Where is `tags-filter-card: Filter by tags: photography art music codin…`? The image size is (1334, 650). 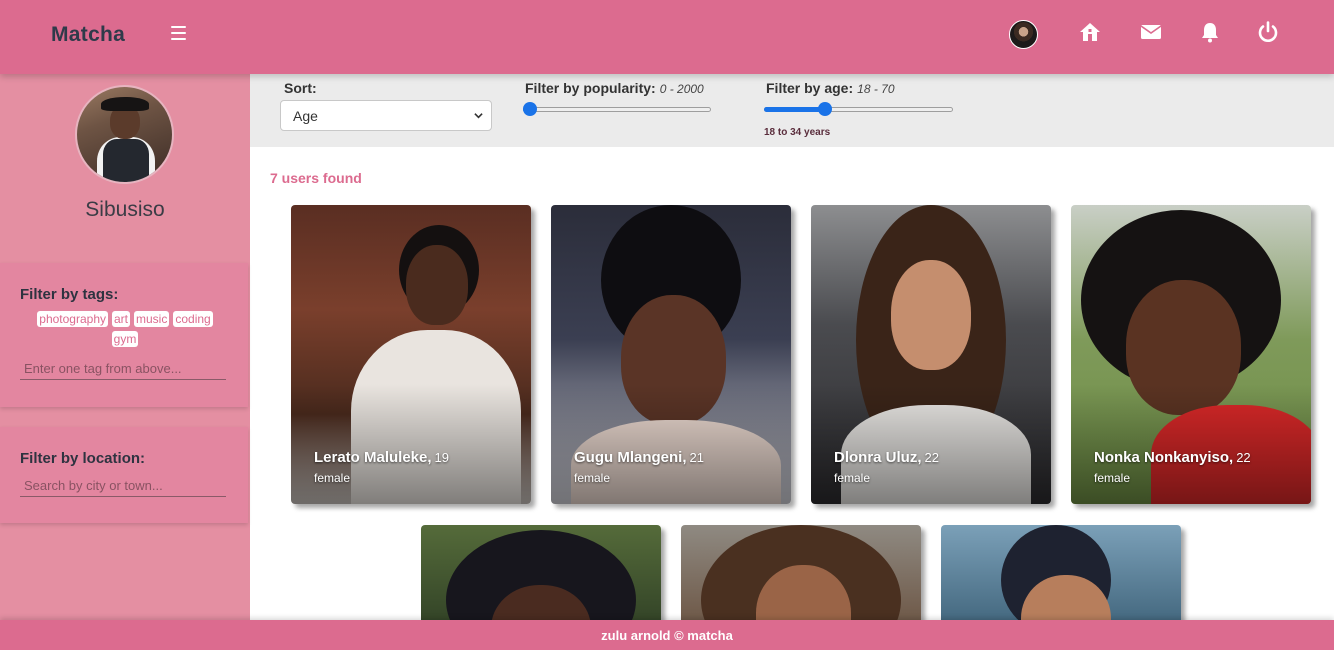 tags-filter-card: Filter by tags: photography art music codin… is located at coordinates (124, 335).